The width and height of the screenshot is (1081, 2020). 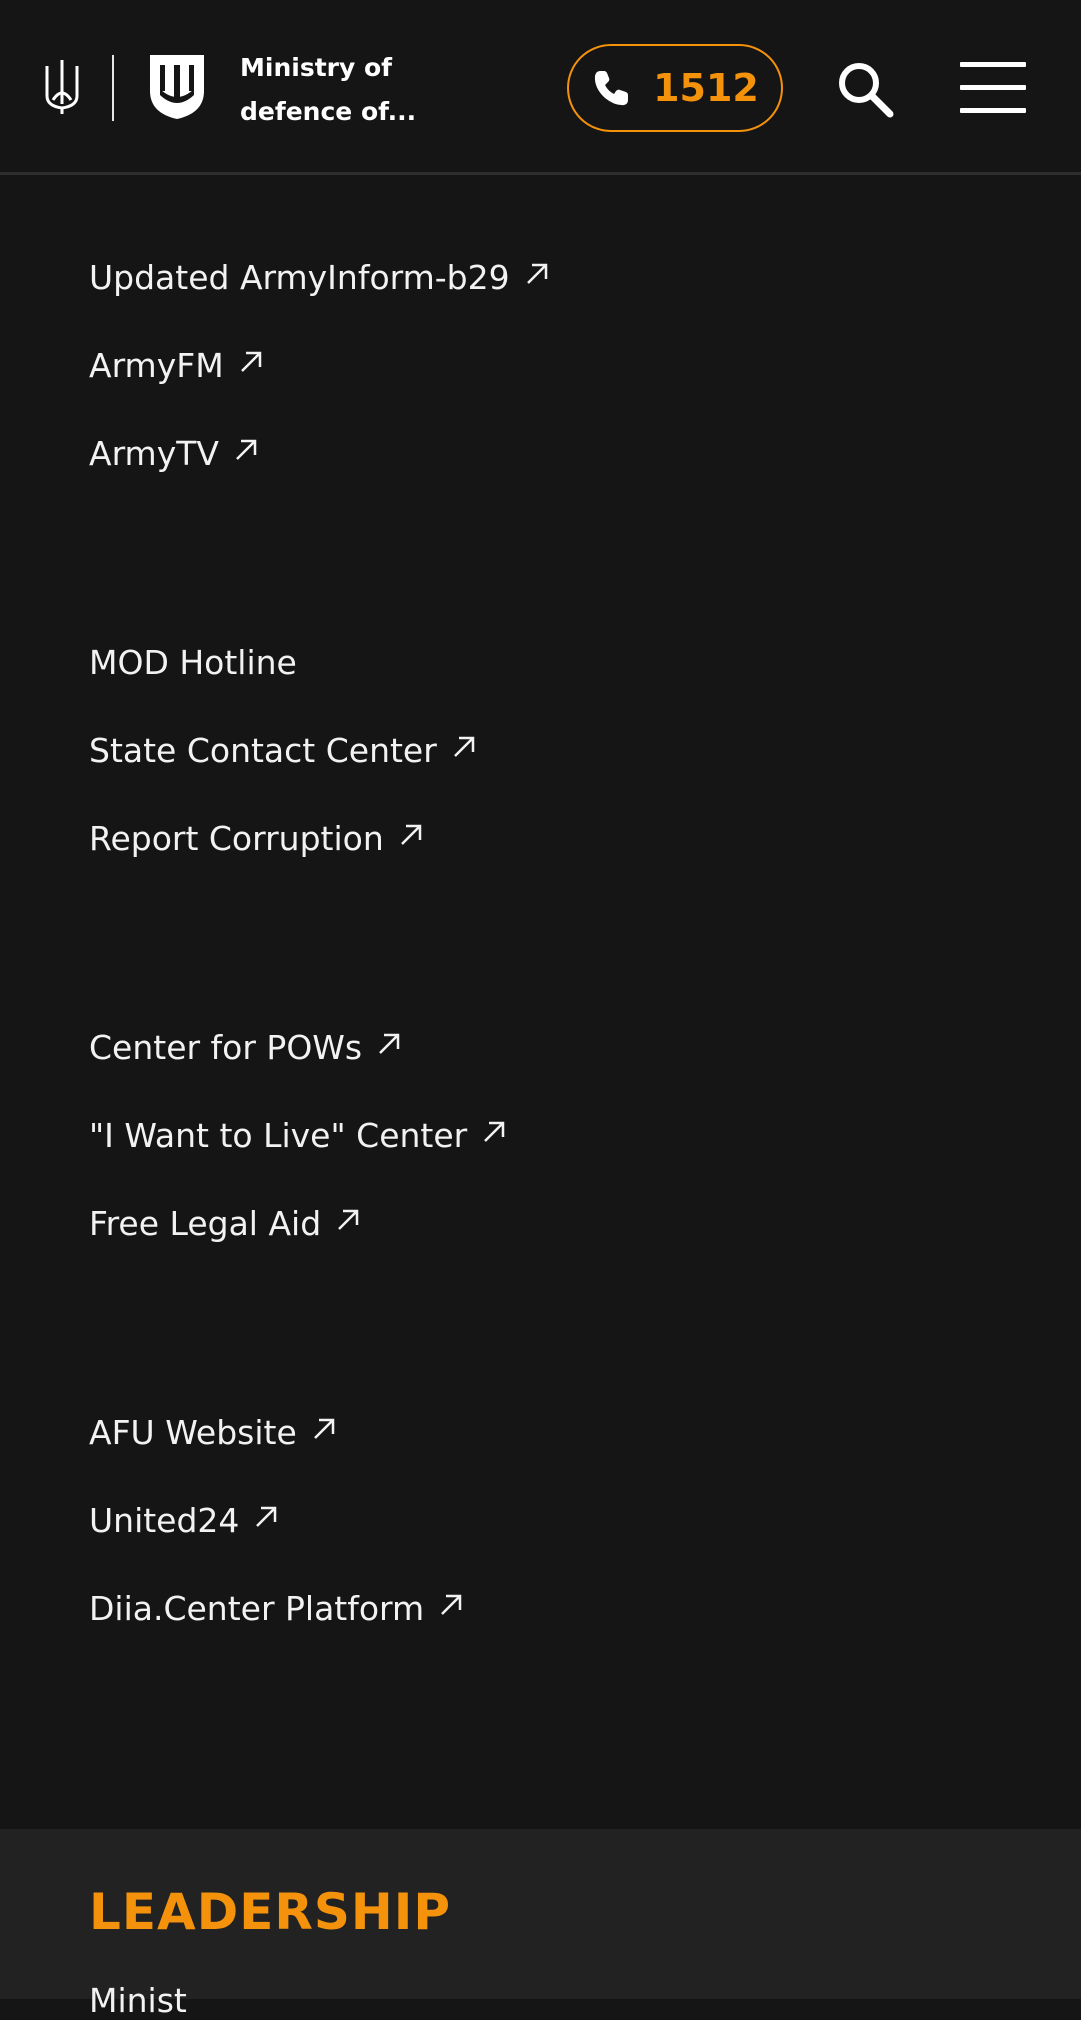 I want to click on hotline-number: 1512, so click(x=706, y=88).